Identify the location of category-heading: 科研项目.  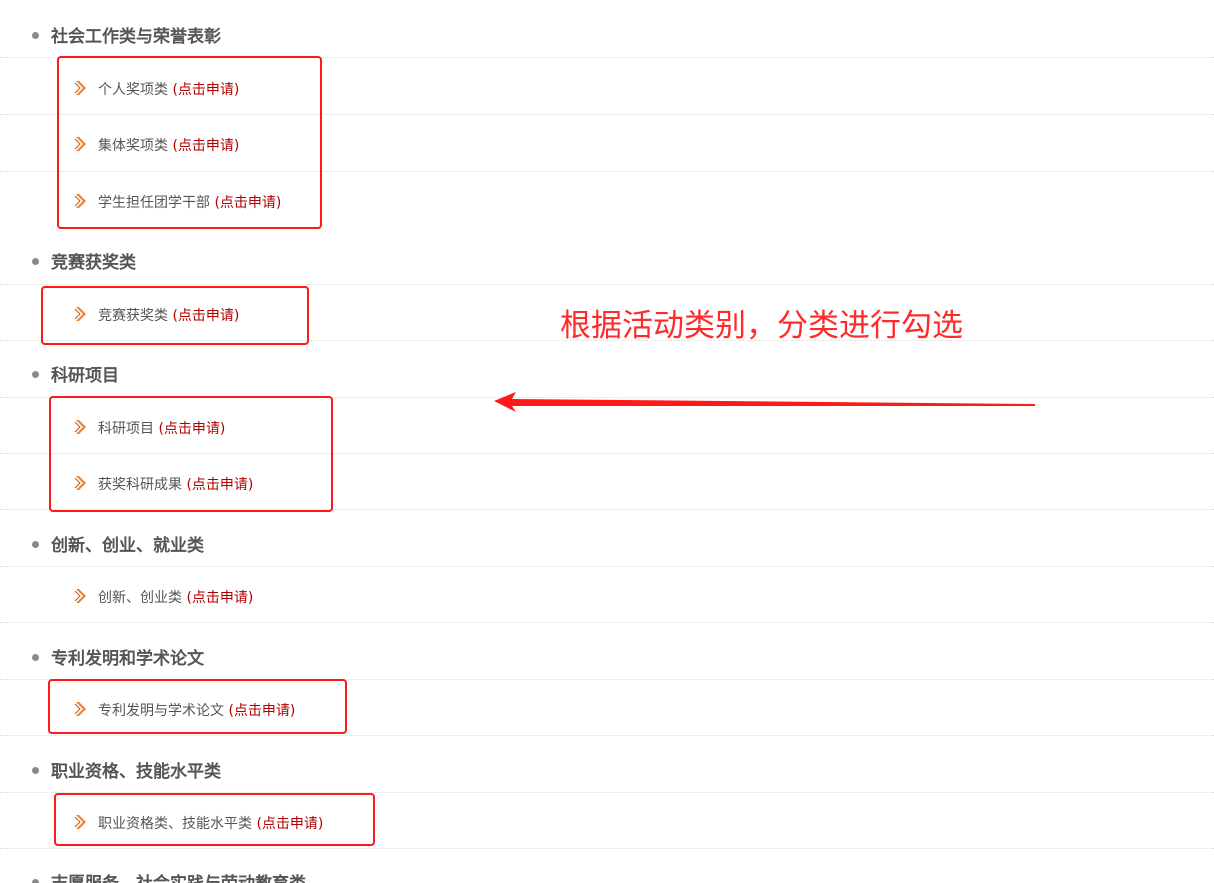
(75, 373).